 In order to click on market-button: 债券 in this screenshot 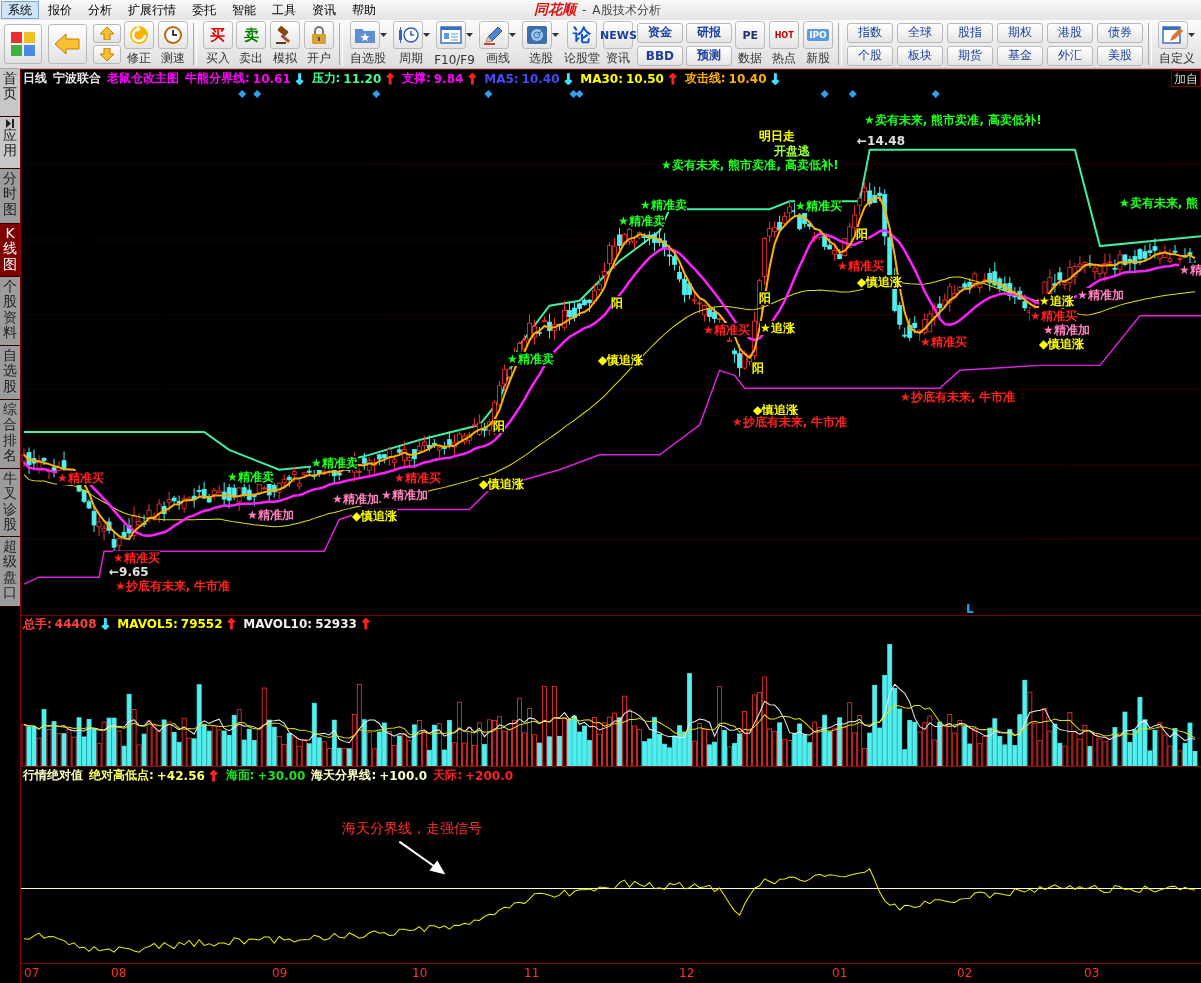, I will do `click(1120, 32)`.